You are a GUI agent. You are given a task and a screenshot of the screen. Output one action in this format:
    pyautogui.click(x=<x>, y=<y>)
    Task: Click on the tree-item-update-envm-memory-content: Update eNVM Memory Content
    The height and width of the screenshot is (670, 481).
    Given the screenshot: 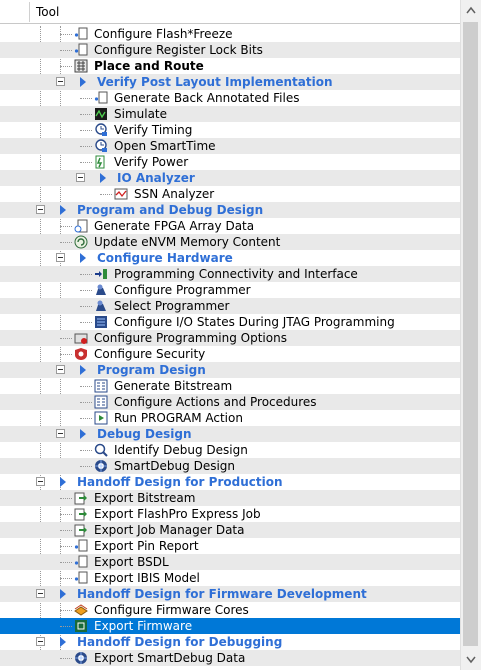 What is the action you would take?
    pyautogui.click(x=230, y=242)
    